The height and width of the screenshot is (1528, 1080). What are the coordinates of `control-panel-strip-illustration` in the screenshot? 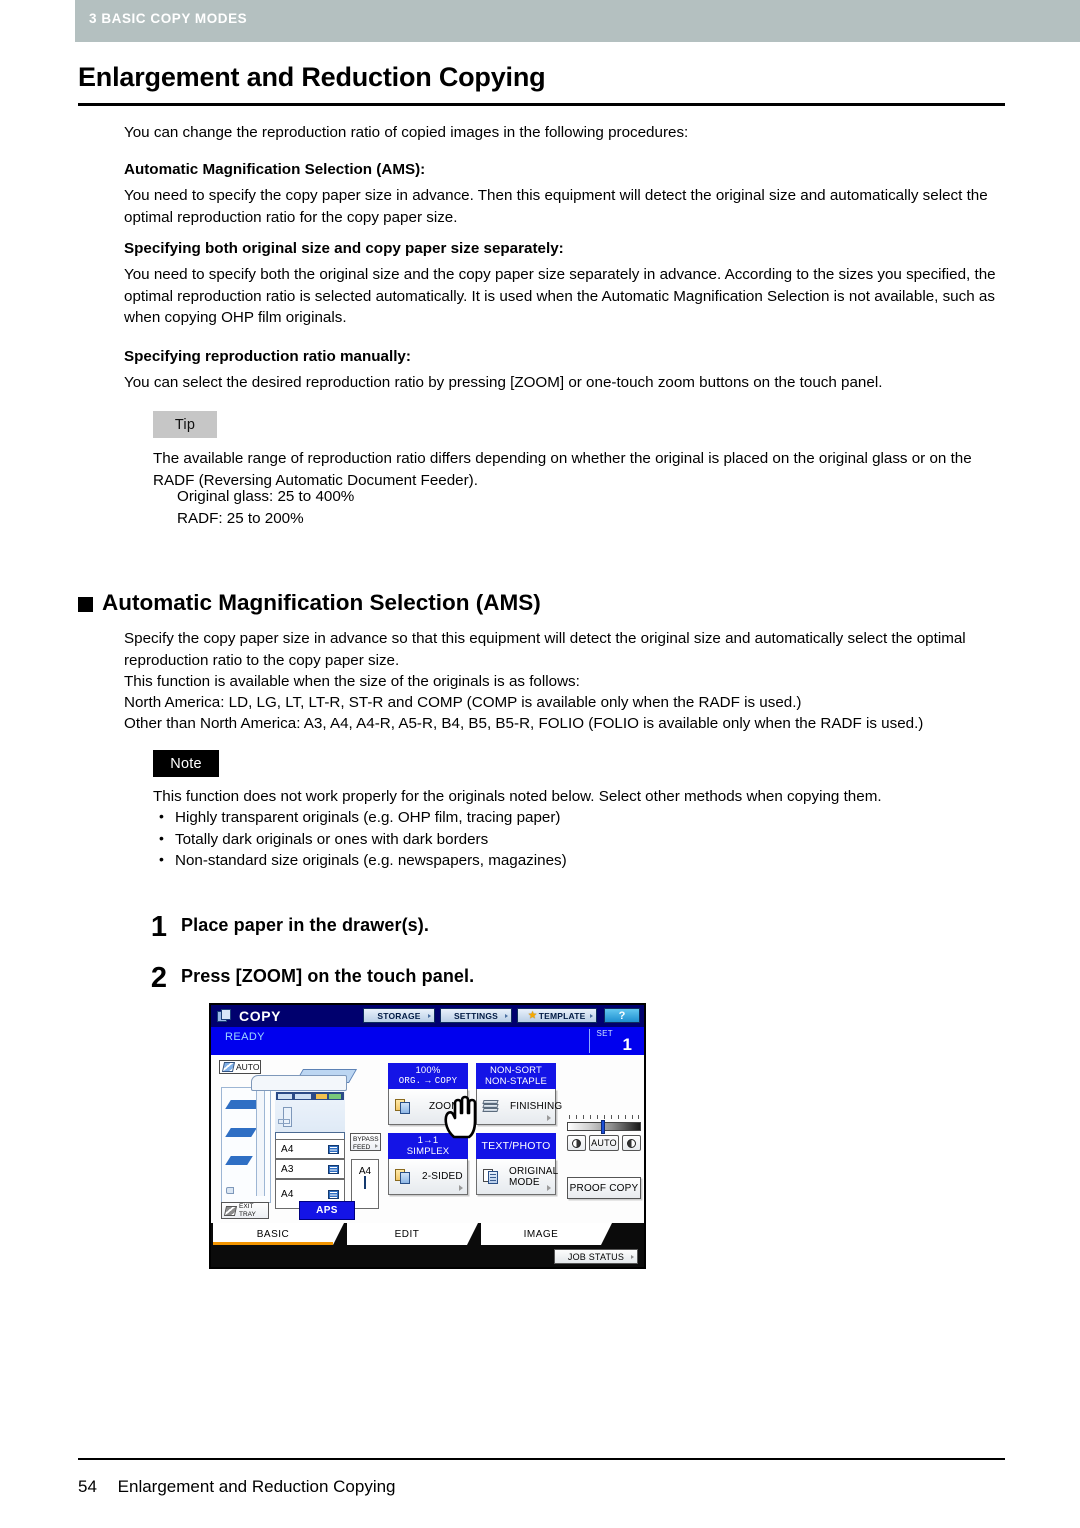 It's located at (310, 1096).